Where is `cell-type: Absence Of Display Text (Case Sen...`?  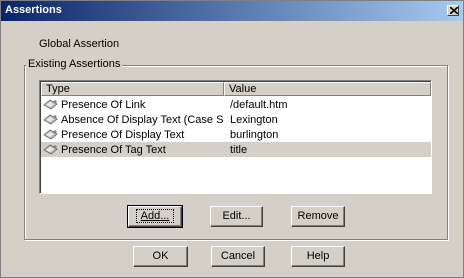
cell-type: Absence Of Display Text (Case Sen... is located at coordinates (132, 119).